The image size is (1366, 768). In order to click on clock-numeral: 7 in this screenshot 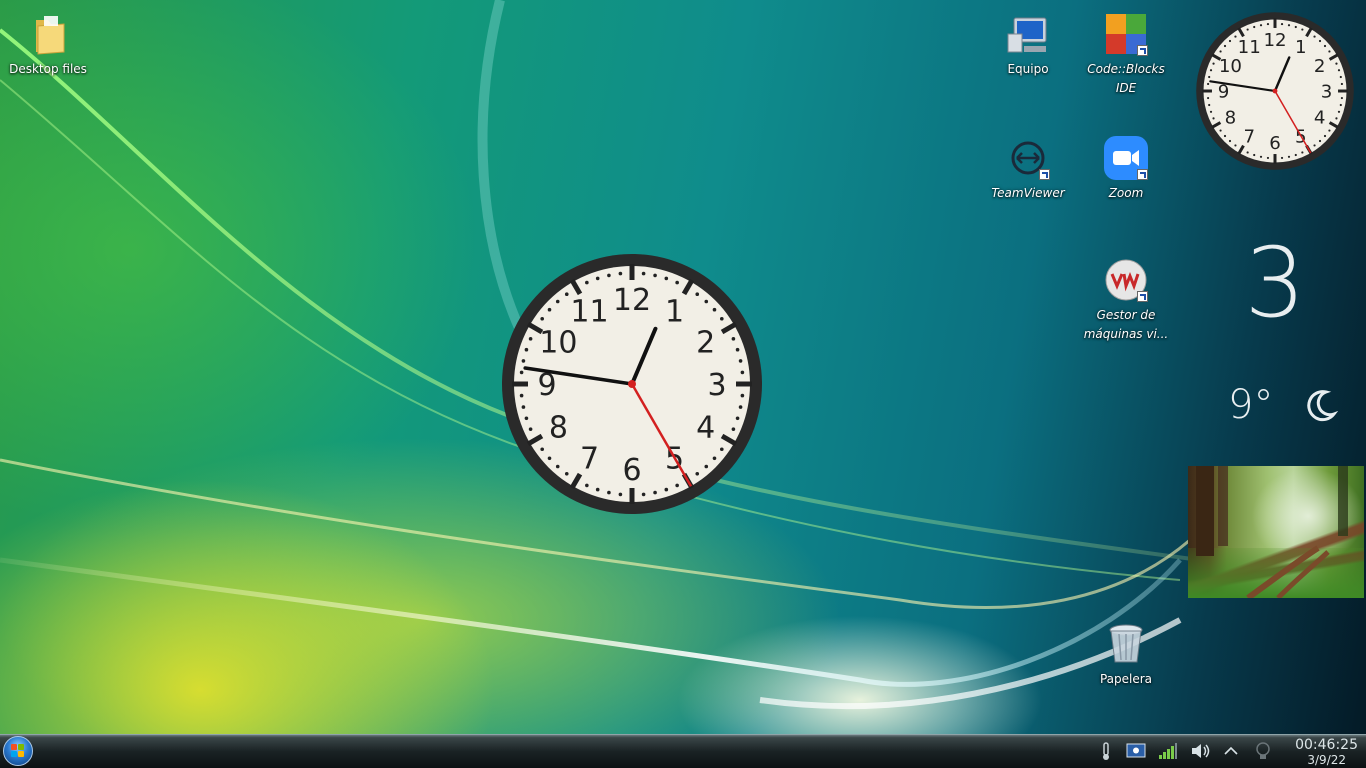, I will do `click(1249, 136)`.